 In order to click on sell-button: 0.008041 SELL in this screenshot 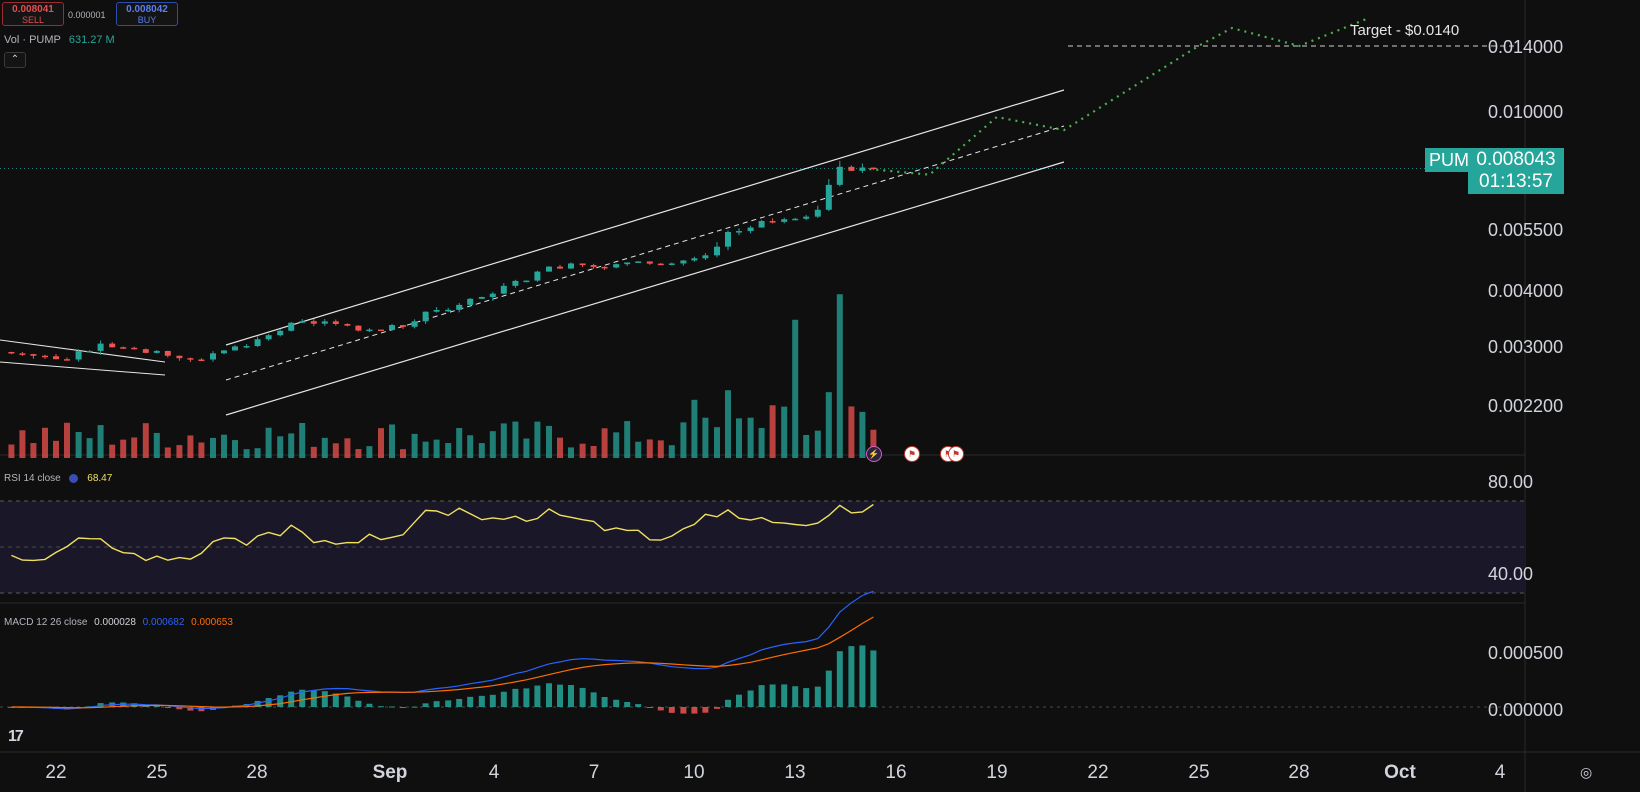, I will do `click(33, 14)`.